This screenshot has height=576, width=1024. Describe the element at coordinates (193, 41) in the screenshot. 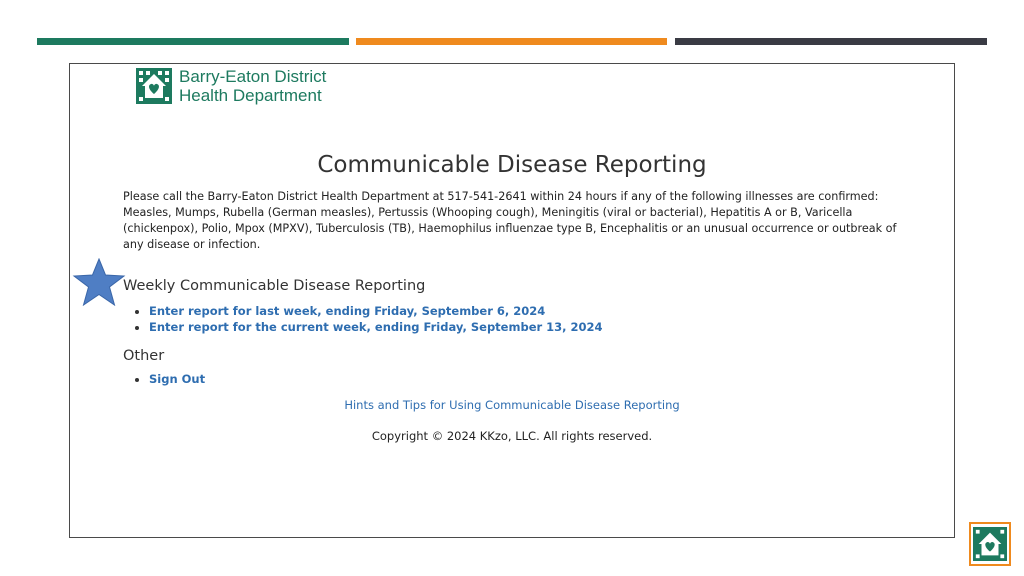

I see `accent-bar-green` at that location.